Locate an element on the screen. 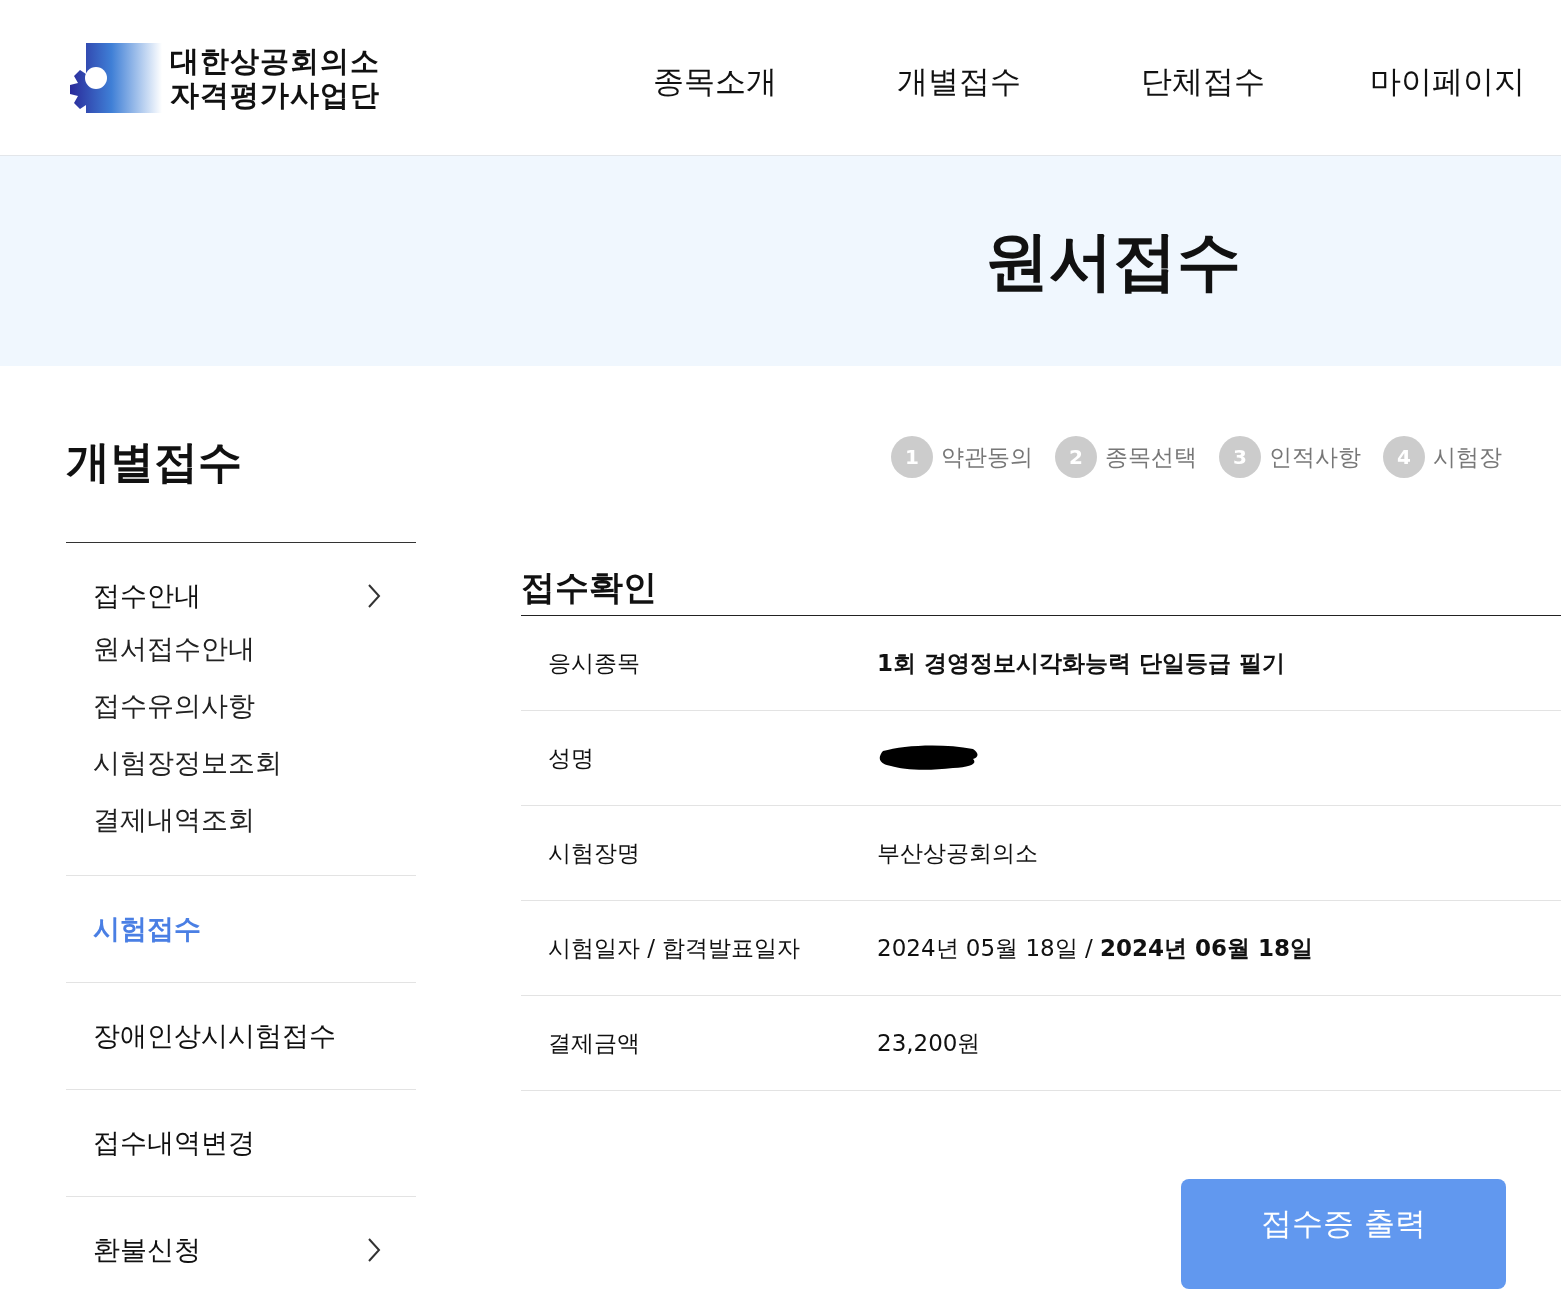 The width and height of the screenshot is (1561, 1297). sidebar-title: 개별접수 is located at coordinates (241, 454).